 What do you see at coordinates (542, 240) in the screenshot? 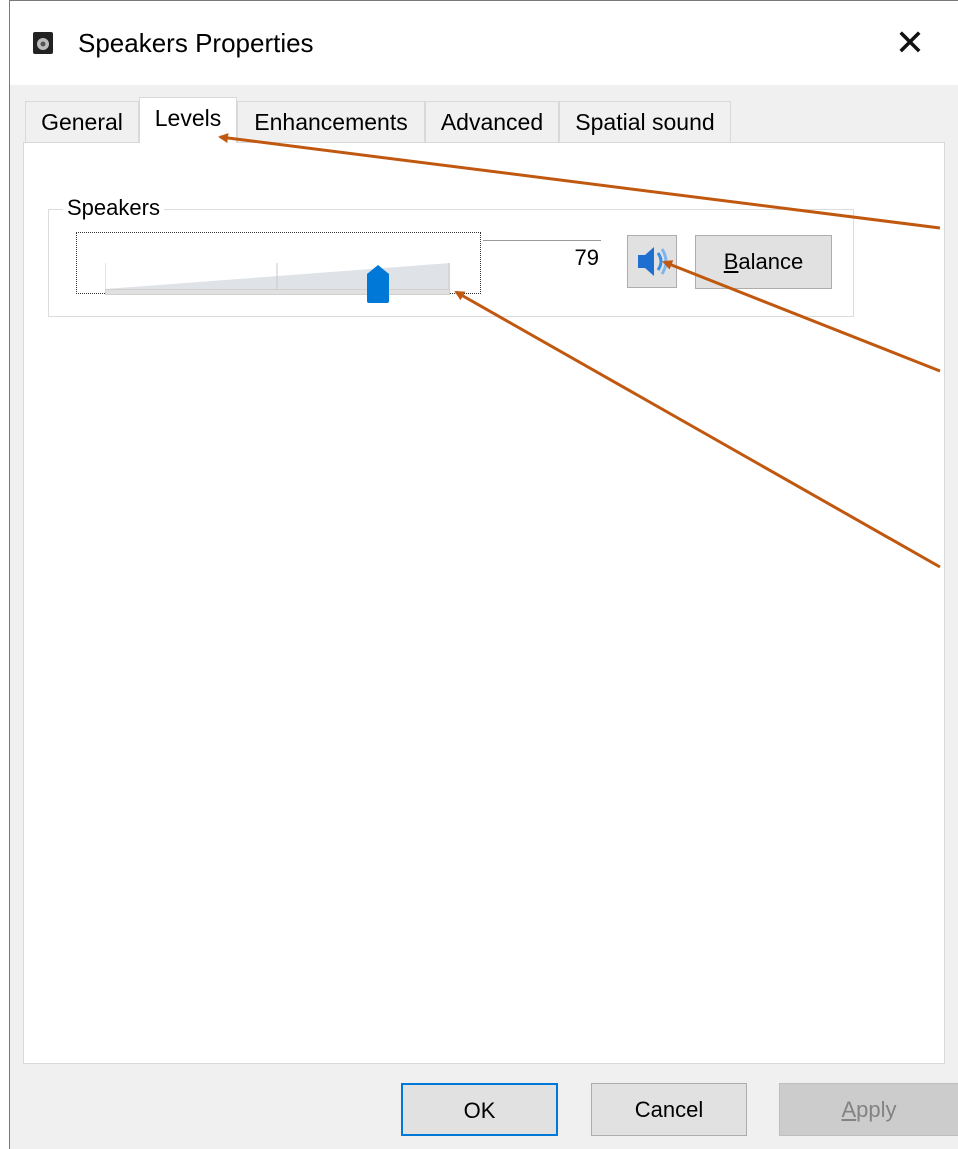
I see `value-divider` at bounding box center [542, 240].